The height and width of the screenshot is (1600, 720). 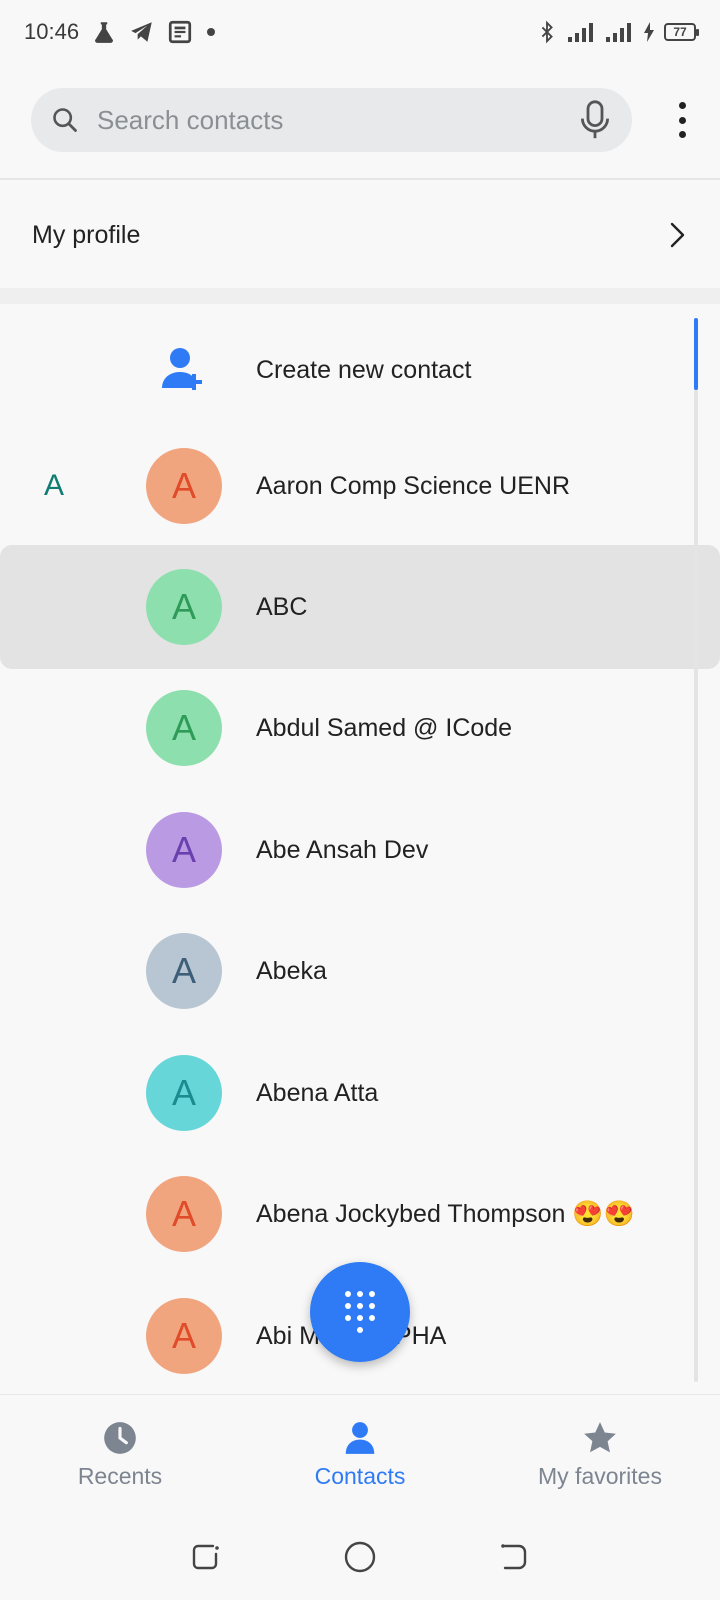 What do you see at coordinates (677, 235) in the screenshot?
I see `chevron-right-icon` at bounding box center [677, 235].